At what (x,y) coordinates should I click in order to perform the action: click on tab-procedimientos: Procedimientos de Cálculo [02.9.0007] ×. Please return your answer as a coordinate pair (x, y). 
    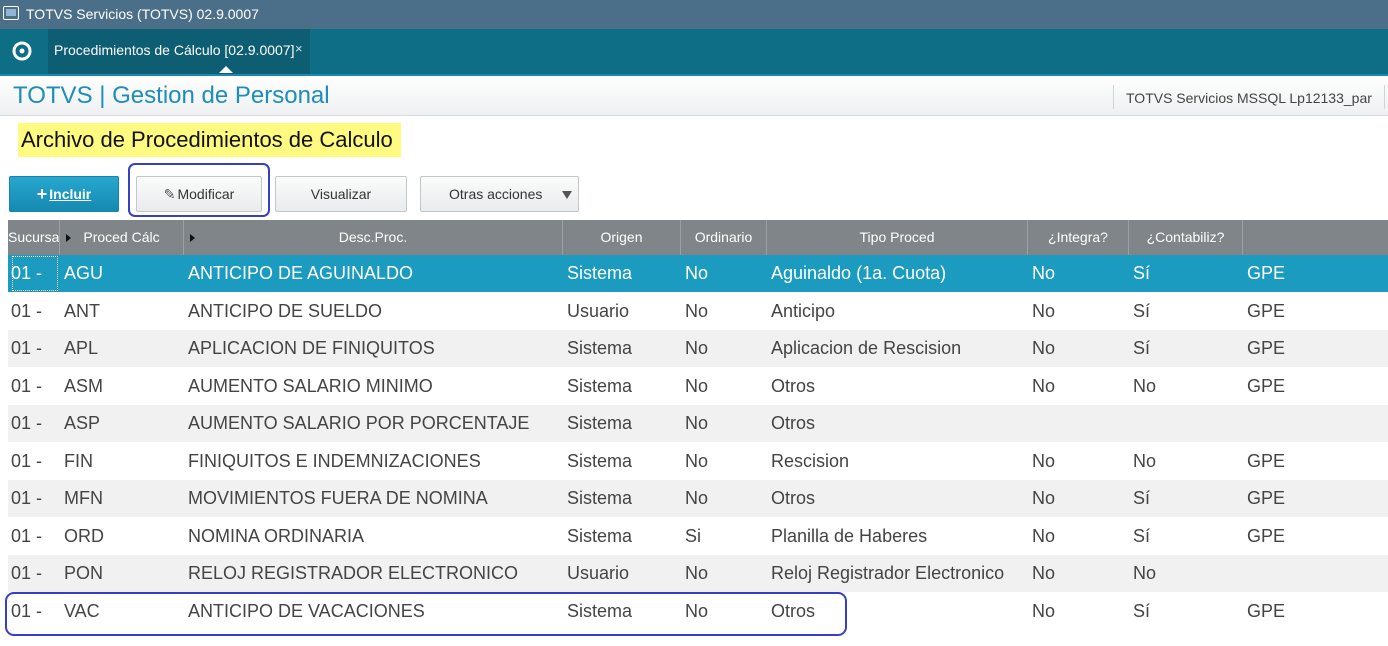
    Looking at the image, I should click on (179, 51).